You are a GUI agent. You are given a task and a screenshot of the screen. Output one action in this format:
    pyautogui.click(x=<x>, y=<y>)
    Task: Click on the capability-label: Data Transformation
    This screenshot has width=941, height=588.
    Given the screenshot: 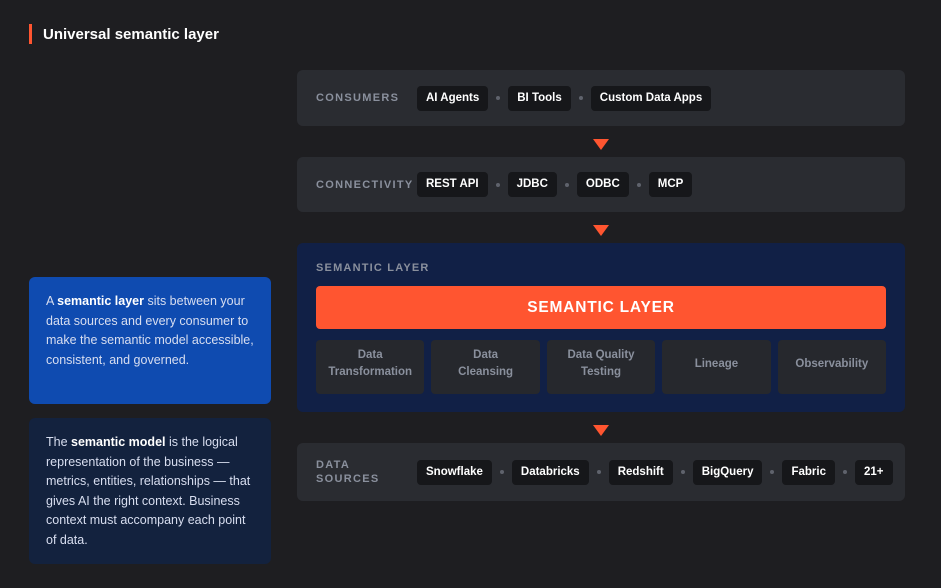 What is the action you would take?
    pyautogui.click(x=370, y=363)
    